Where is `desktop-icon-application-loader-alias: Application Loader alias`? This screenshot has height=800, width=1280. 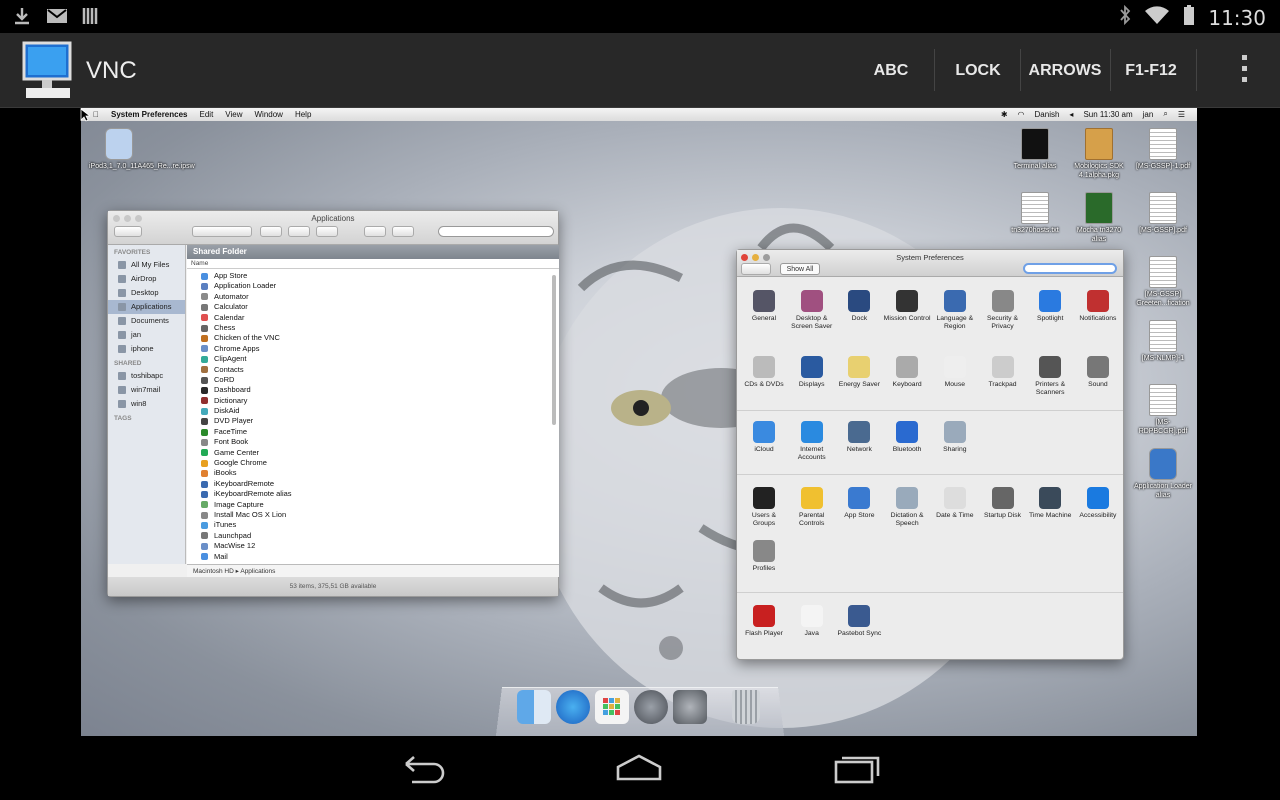
desktop-icon-application-loader-alias: Application Loader alias is located at coordinates (1163, 474).